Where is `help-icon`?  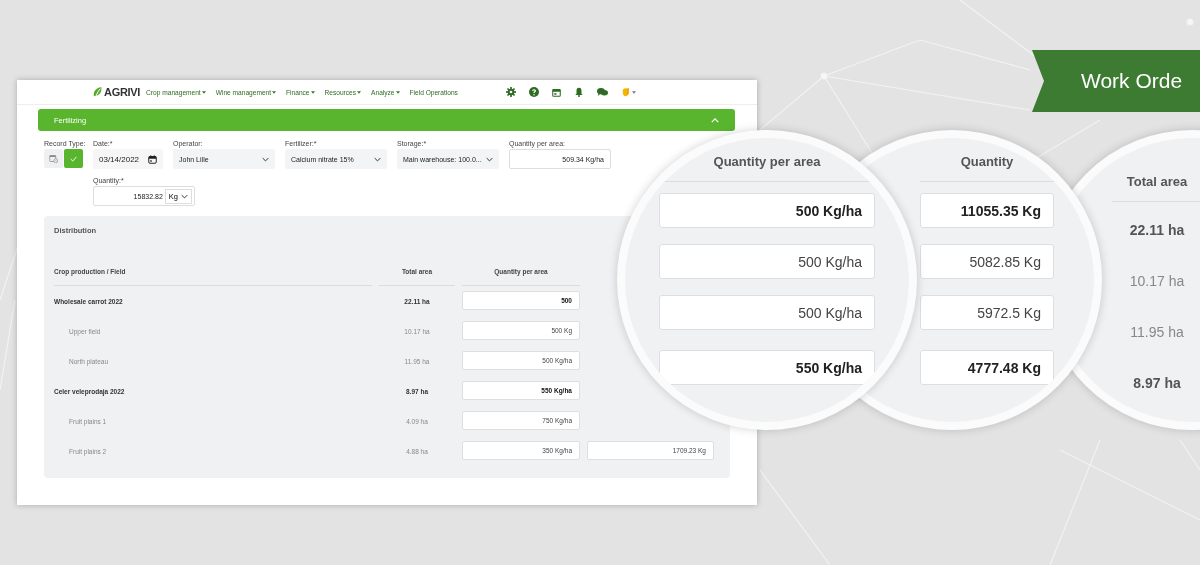
help-icon is located at coordinates (533, 92).